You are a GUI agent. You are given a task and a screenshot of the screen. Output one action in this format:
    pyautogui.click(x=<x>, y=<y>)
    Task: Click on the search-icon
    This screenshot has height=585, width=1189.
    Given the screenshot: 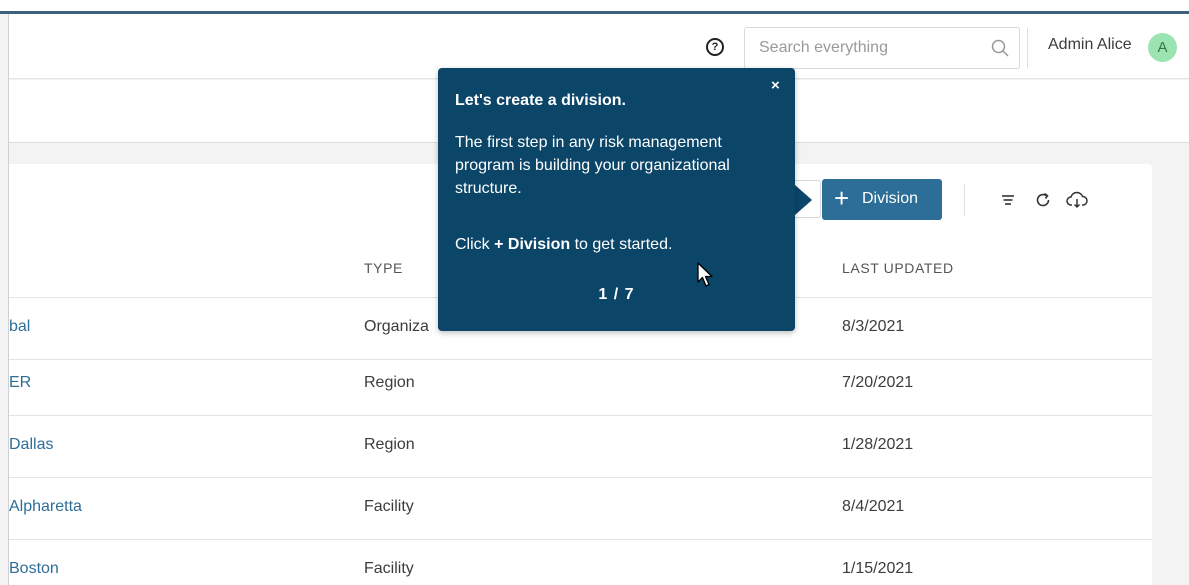 What is the action you would take?
    pyautogui.click(x=1000, y=48)
    